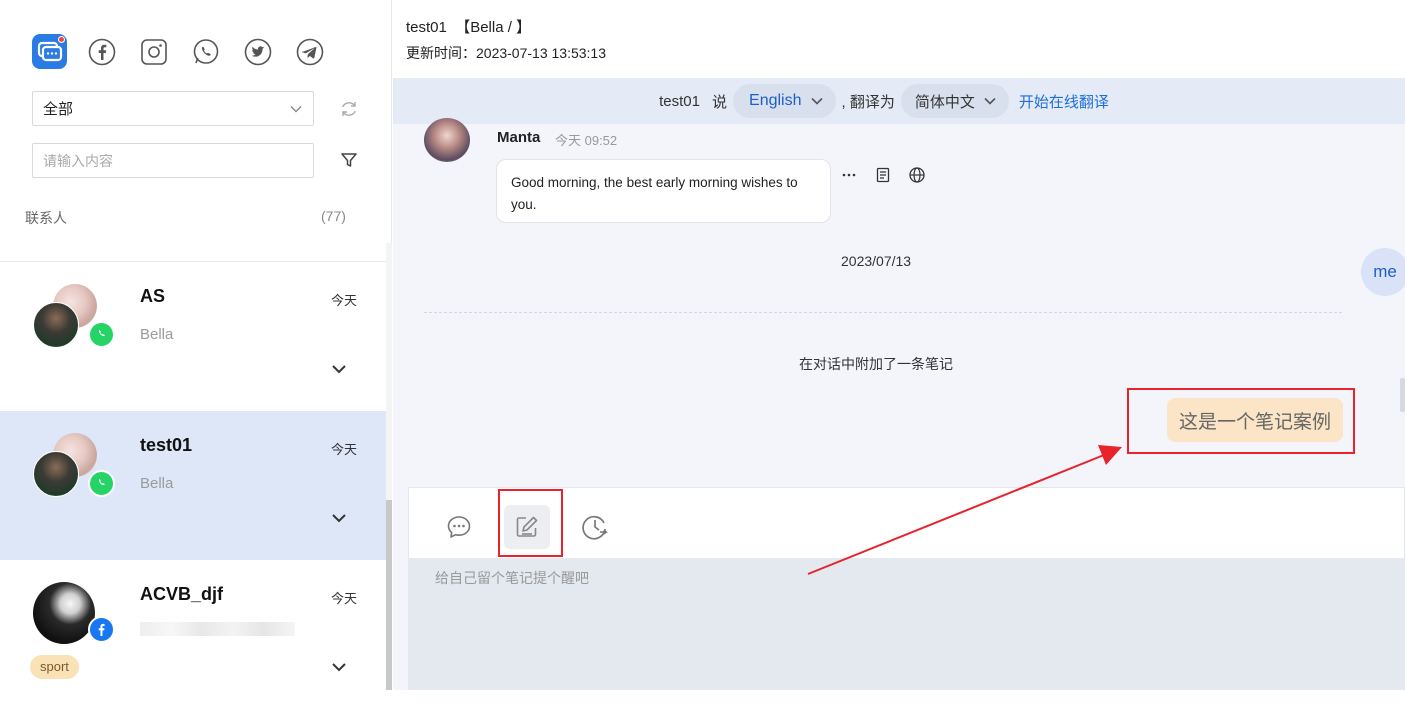  I want to click on scrollbar-thumb, so click(389, 595).